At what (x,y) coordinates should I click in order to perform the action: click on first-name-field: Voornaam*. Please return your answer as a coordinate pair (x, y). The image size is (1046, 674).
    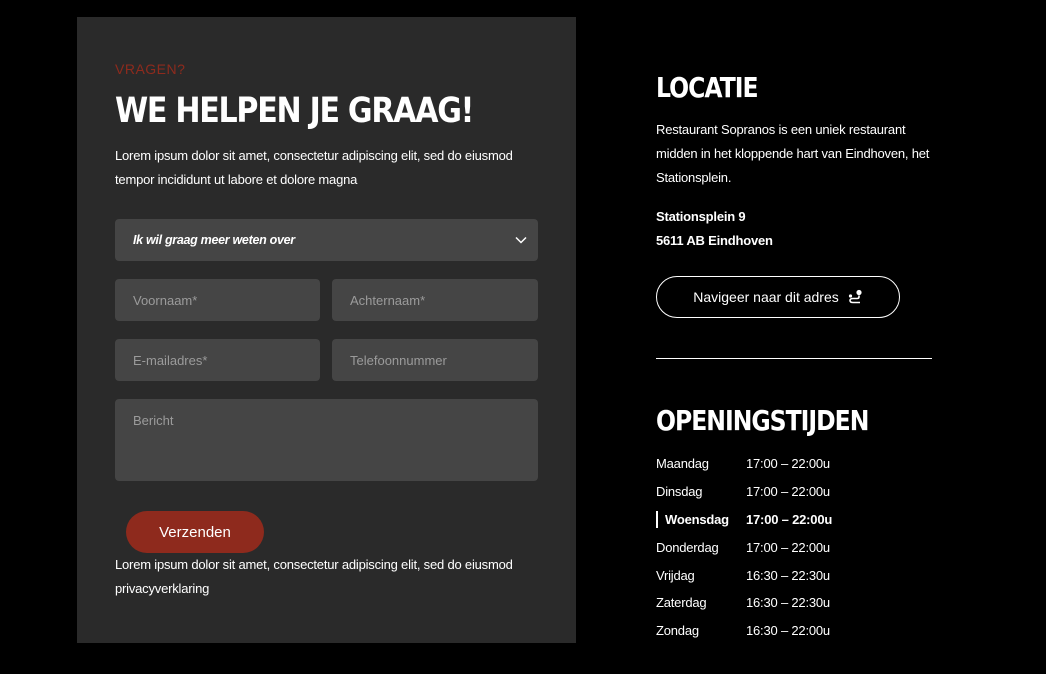
    Looking at the image, I should click on (217, 300).